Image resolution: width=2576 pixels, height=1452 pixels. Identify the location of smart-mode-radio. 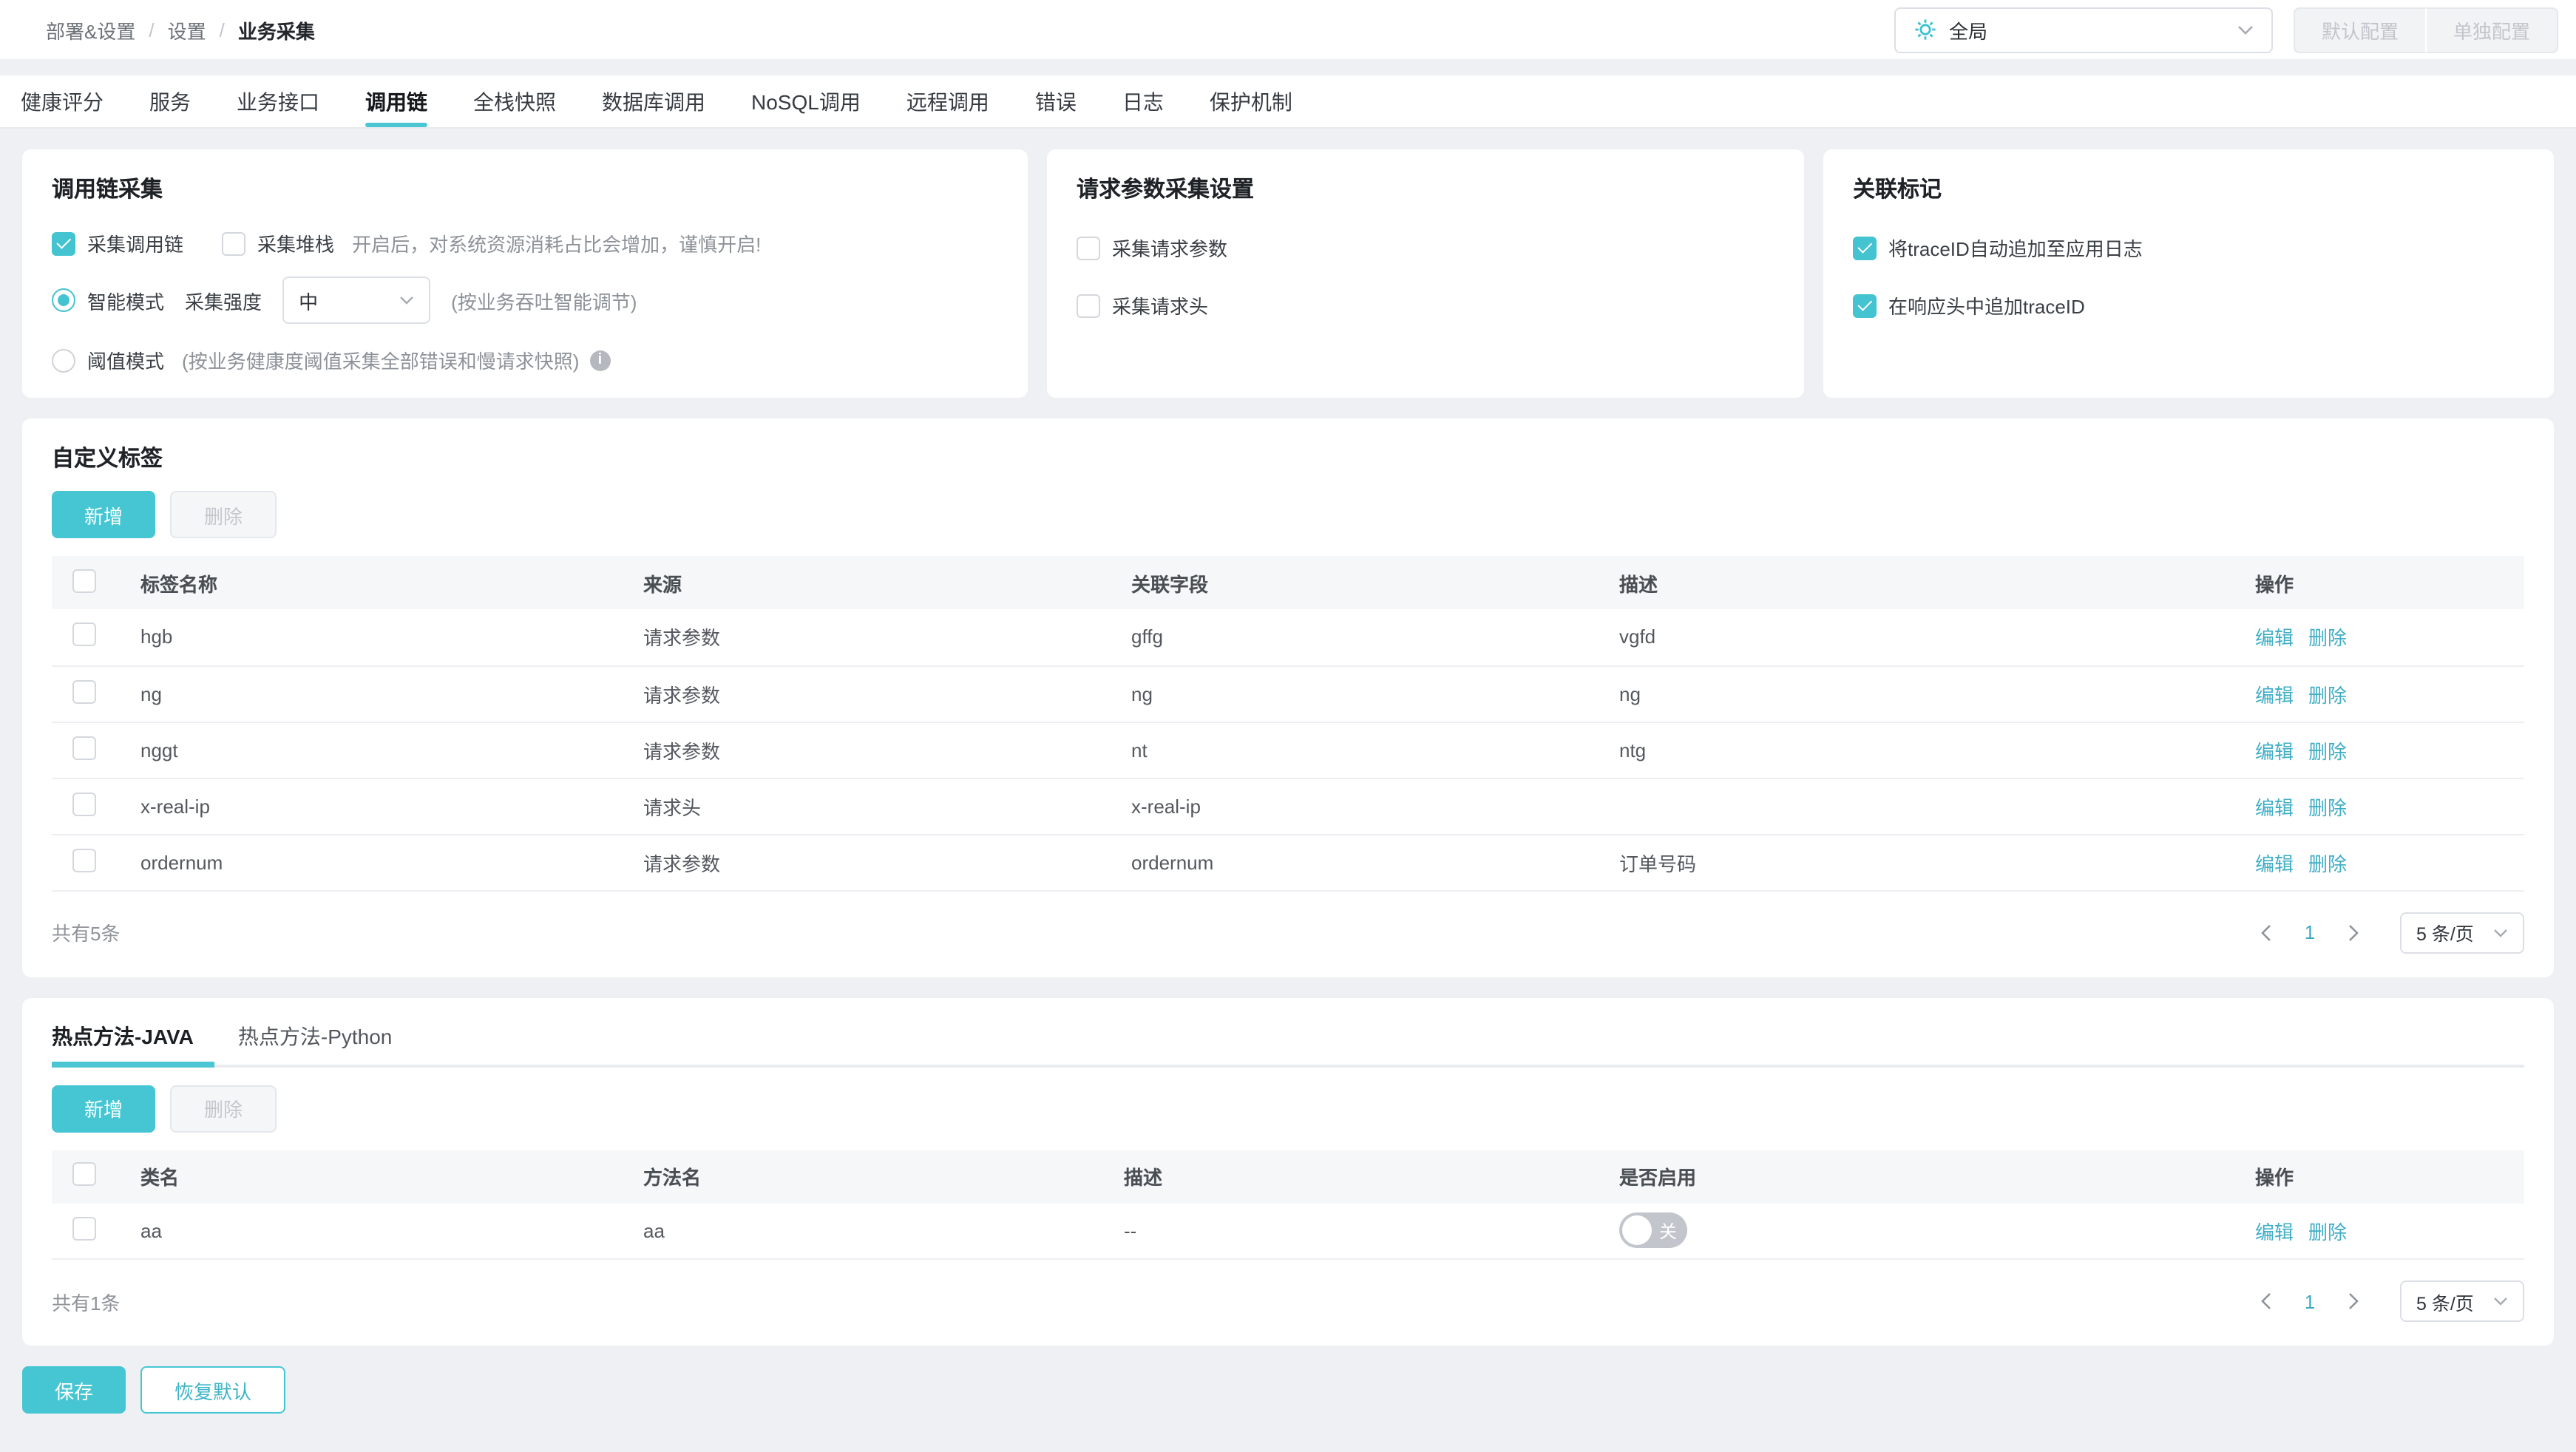
(63, 300).